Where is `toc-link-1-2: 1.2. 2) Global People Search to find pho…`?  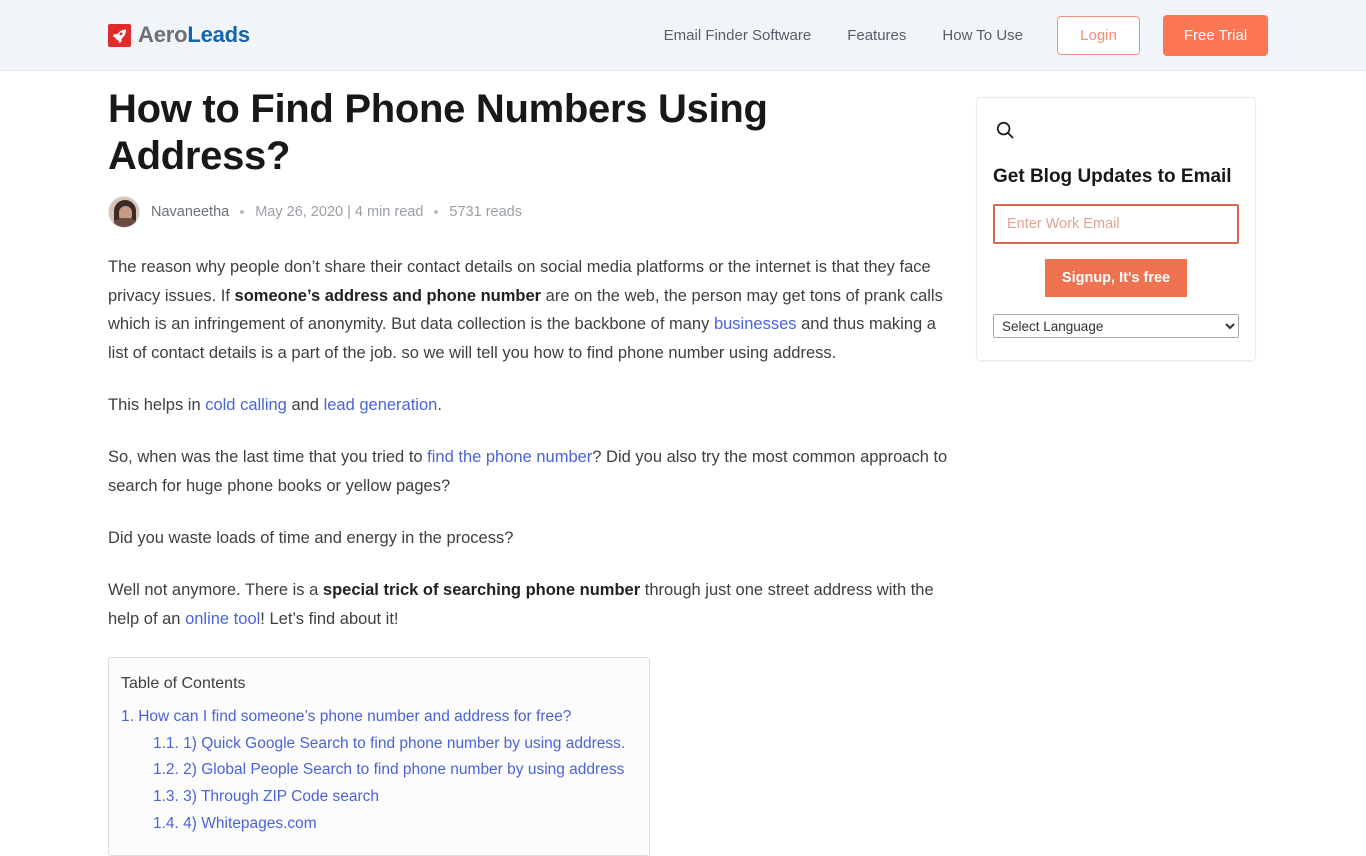 toc-link-1-2: 1.2. 2) Global People Search to find pho… is located at coordinates (388, 769).